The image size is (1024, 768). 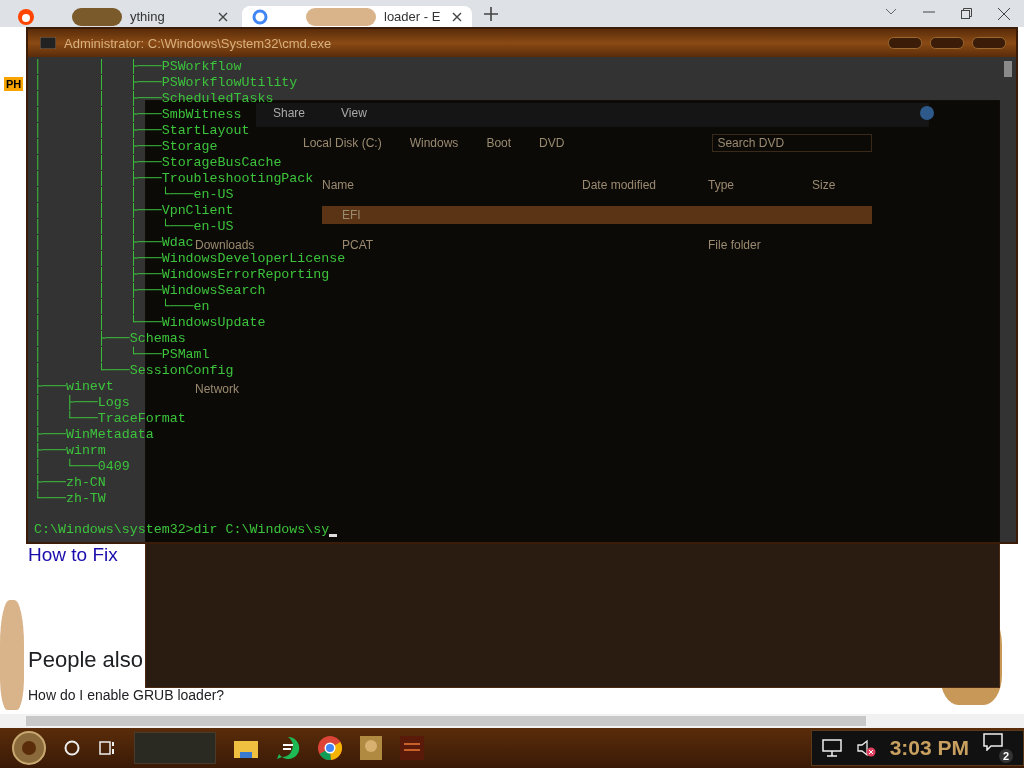 What do you see at coordinates (134, 370) in the screenshot?
I see `console-line: │ └───SessionConfig` at bounding box center [134, 370].